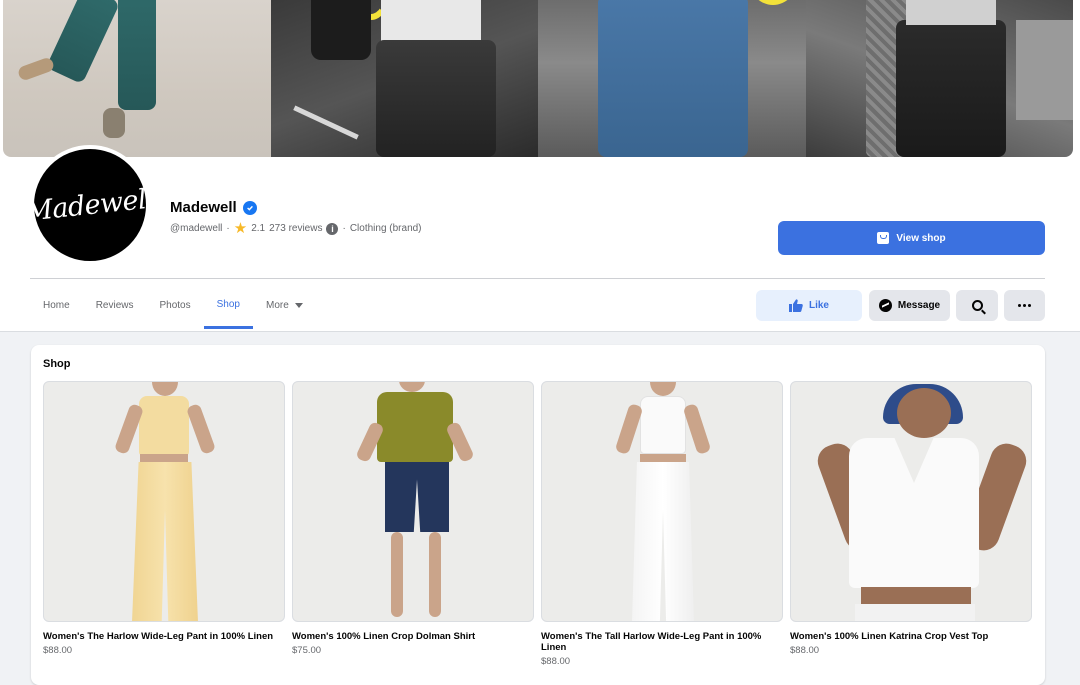 Image resolution: width=1080 pixels, height=685 pixels. I want to click on more-dots-icon, so click(1024, 305).